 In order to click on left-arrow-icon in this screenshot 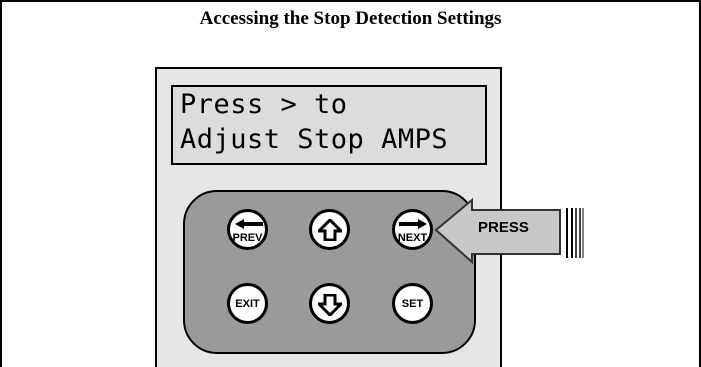, I will do `click(249, 224)`.